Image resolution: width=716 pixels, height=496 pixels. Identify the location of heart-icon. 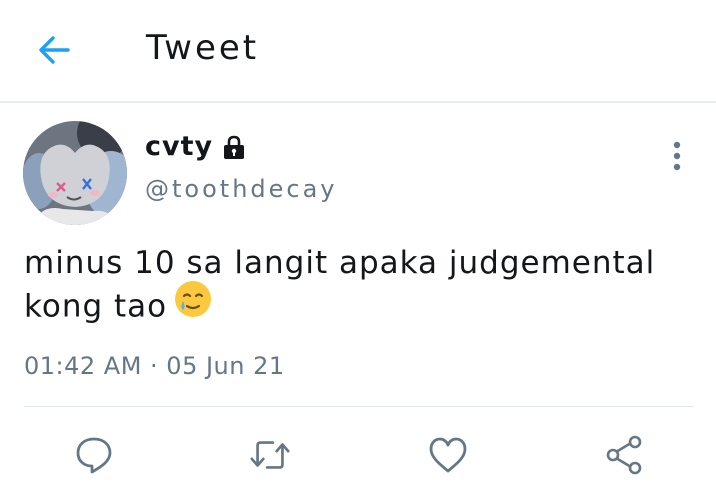
(448, 455).